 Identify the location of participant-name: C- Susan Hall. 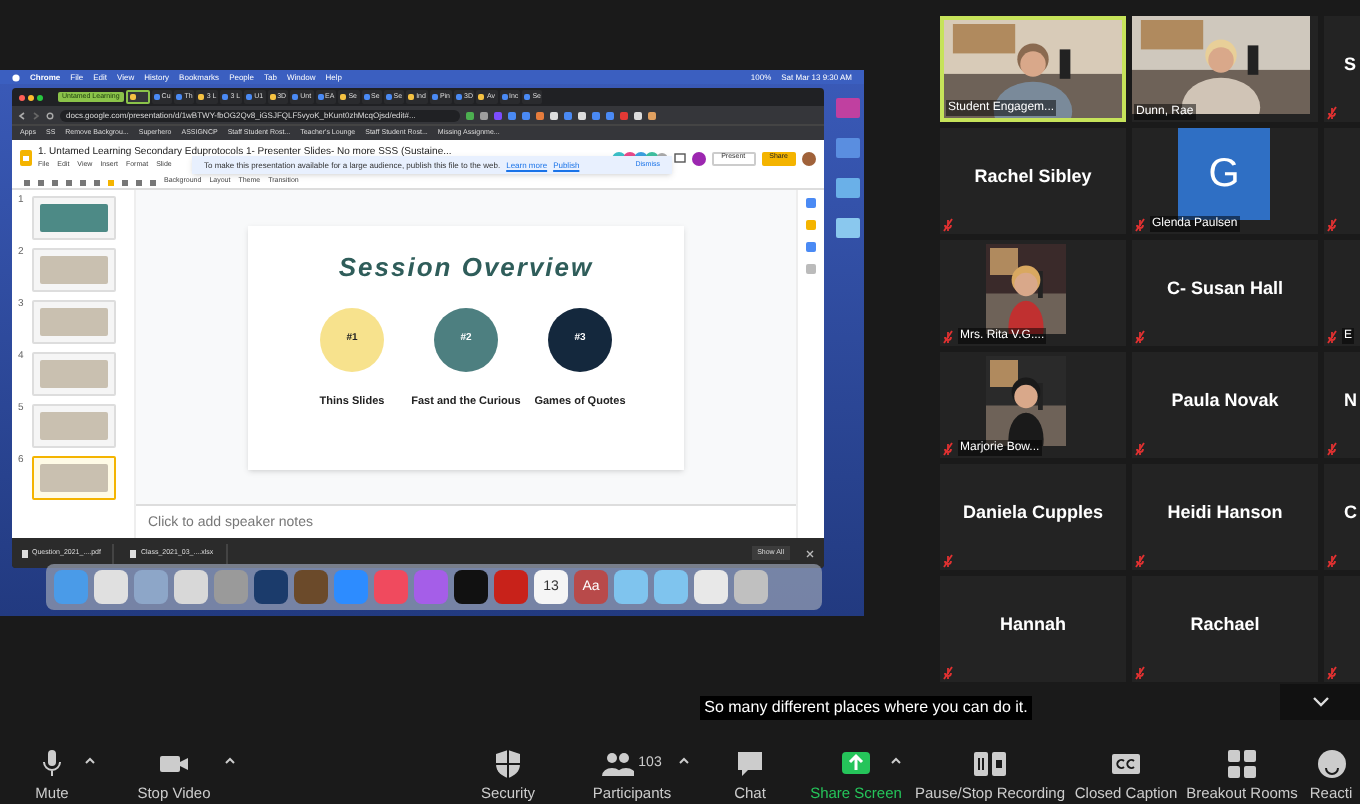
(1224, 289).